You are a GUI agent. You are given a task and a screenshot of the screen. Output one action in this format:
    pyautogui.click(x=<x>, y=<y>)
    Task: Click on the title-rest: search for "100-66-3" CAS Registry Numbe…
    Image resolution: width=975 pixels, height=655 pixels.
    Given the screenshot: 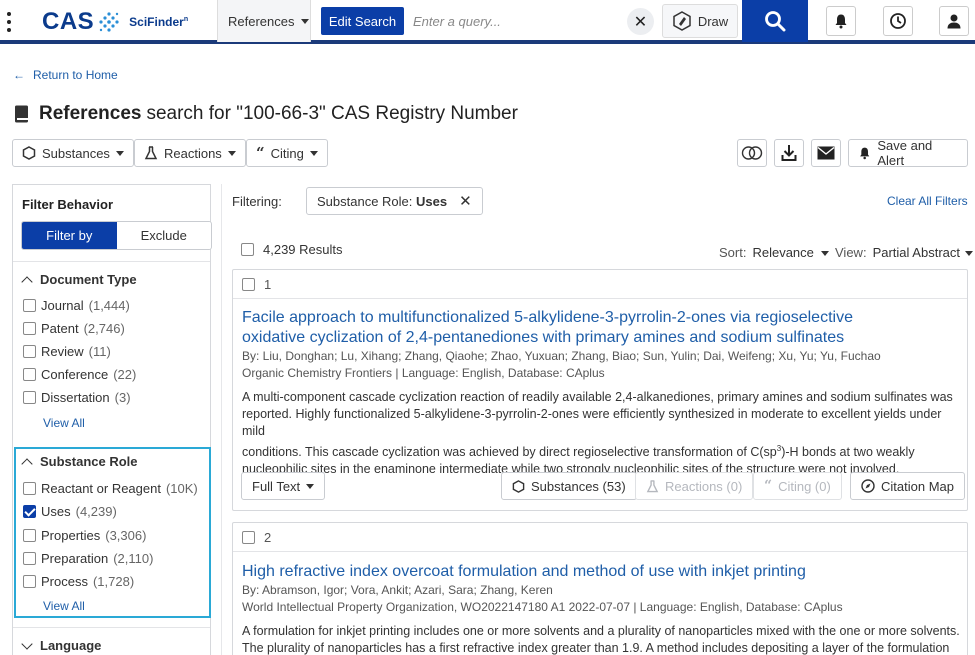 What is the action you would take?
    pyautogui.click(x=332, y=113)
    